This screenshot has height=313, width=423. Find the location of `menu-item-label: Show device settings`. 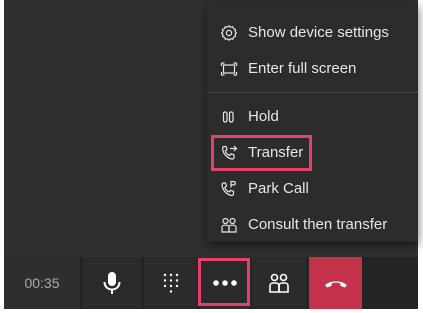

menu-item-label: Show device settings is located at coordinates (318, 32).